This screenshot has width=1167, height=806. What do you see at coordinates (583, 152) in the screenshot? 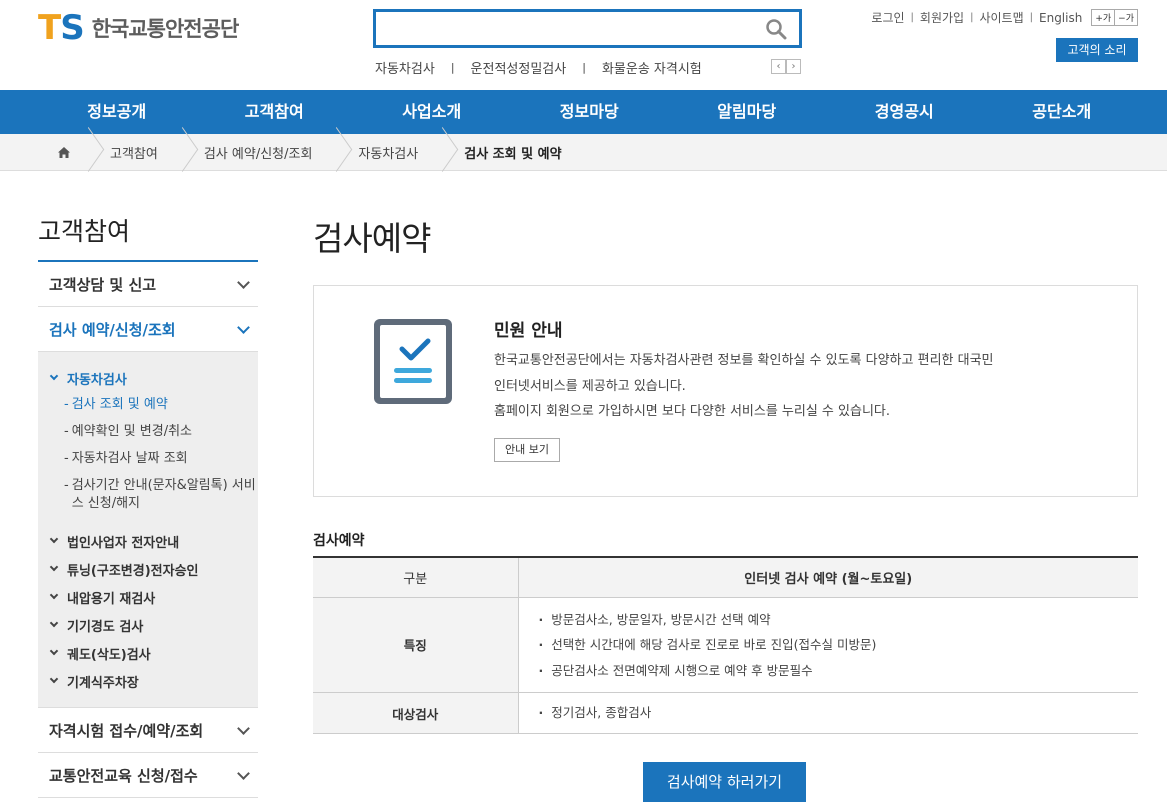
I see `breadcrumb: 고객참여 검사 예약/신청/조회 자동차검사 검사 조회 및 예약` at bounding box center [583, 152].